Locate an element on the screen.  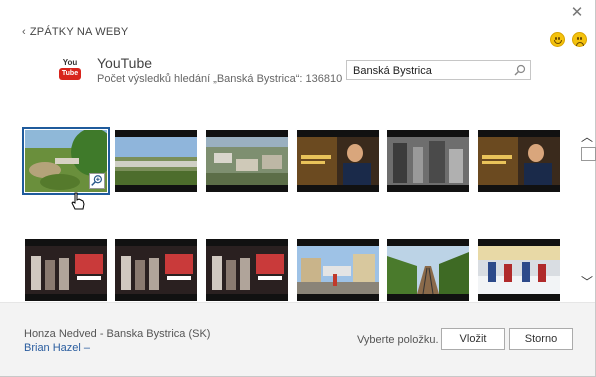
hand-cursor-icon is located at coordinates (78, 201).